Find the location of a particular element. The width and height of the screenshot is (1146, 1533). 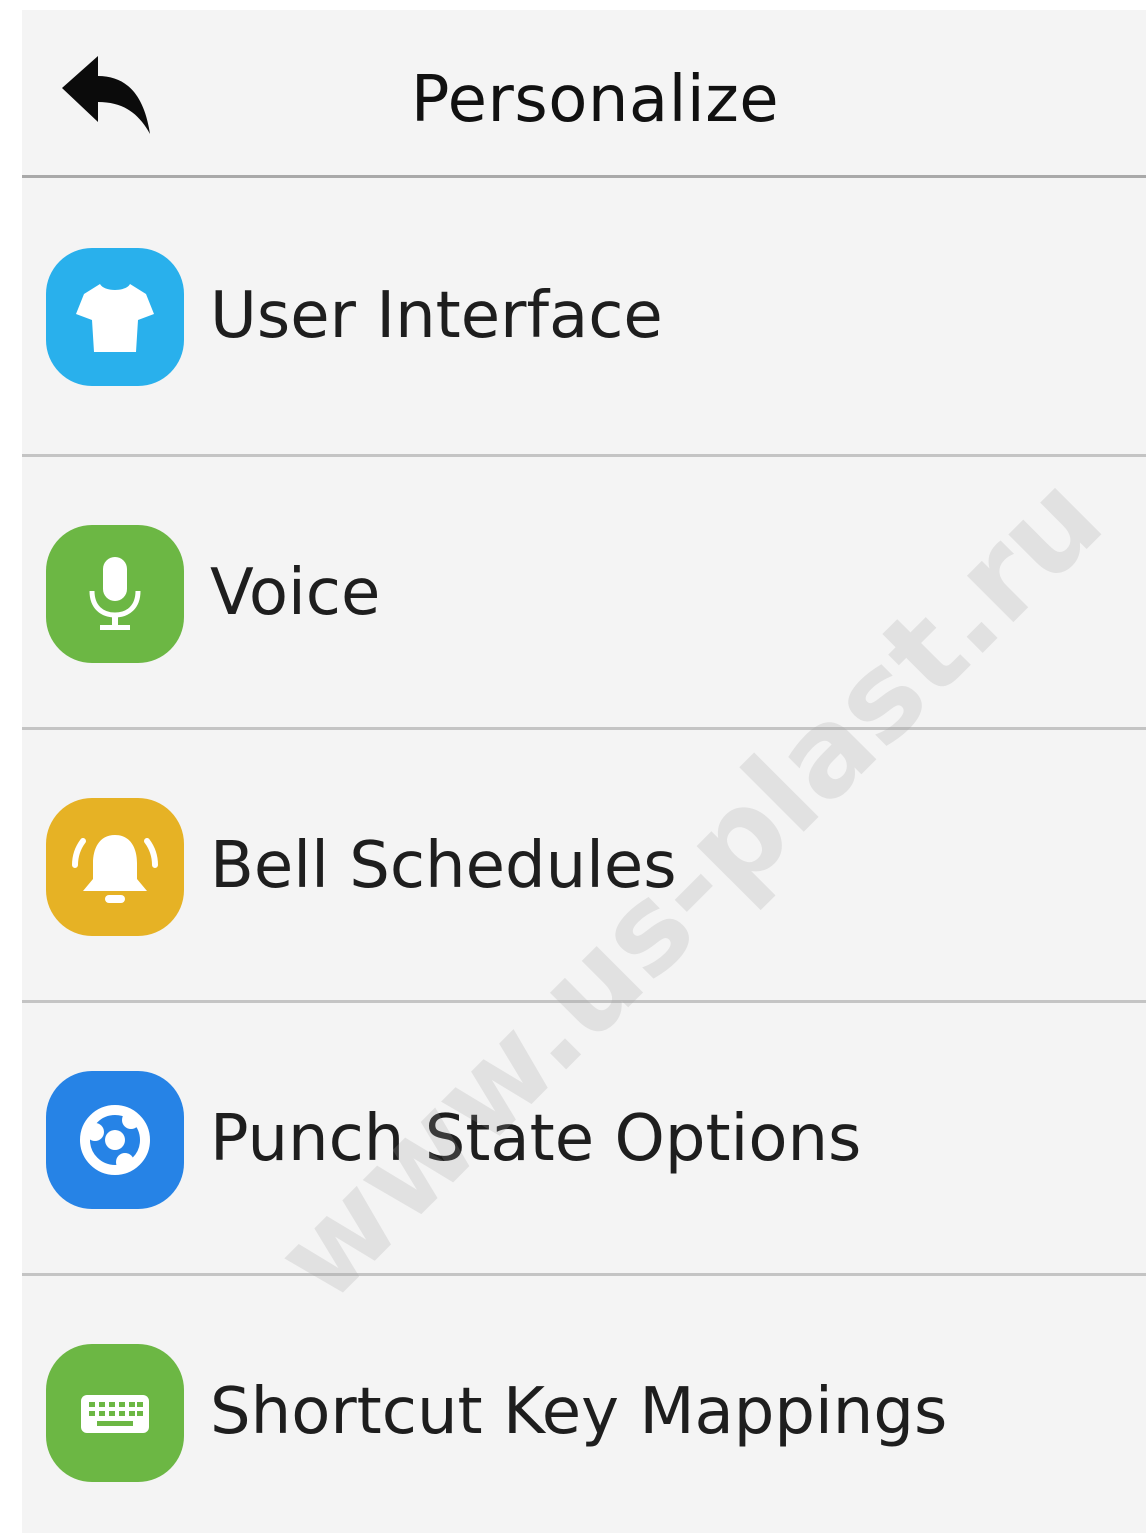

shortcut-key-icon-badge is located at coordinates (115, 1413).